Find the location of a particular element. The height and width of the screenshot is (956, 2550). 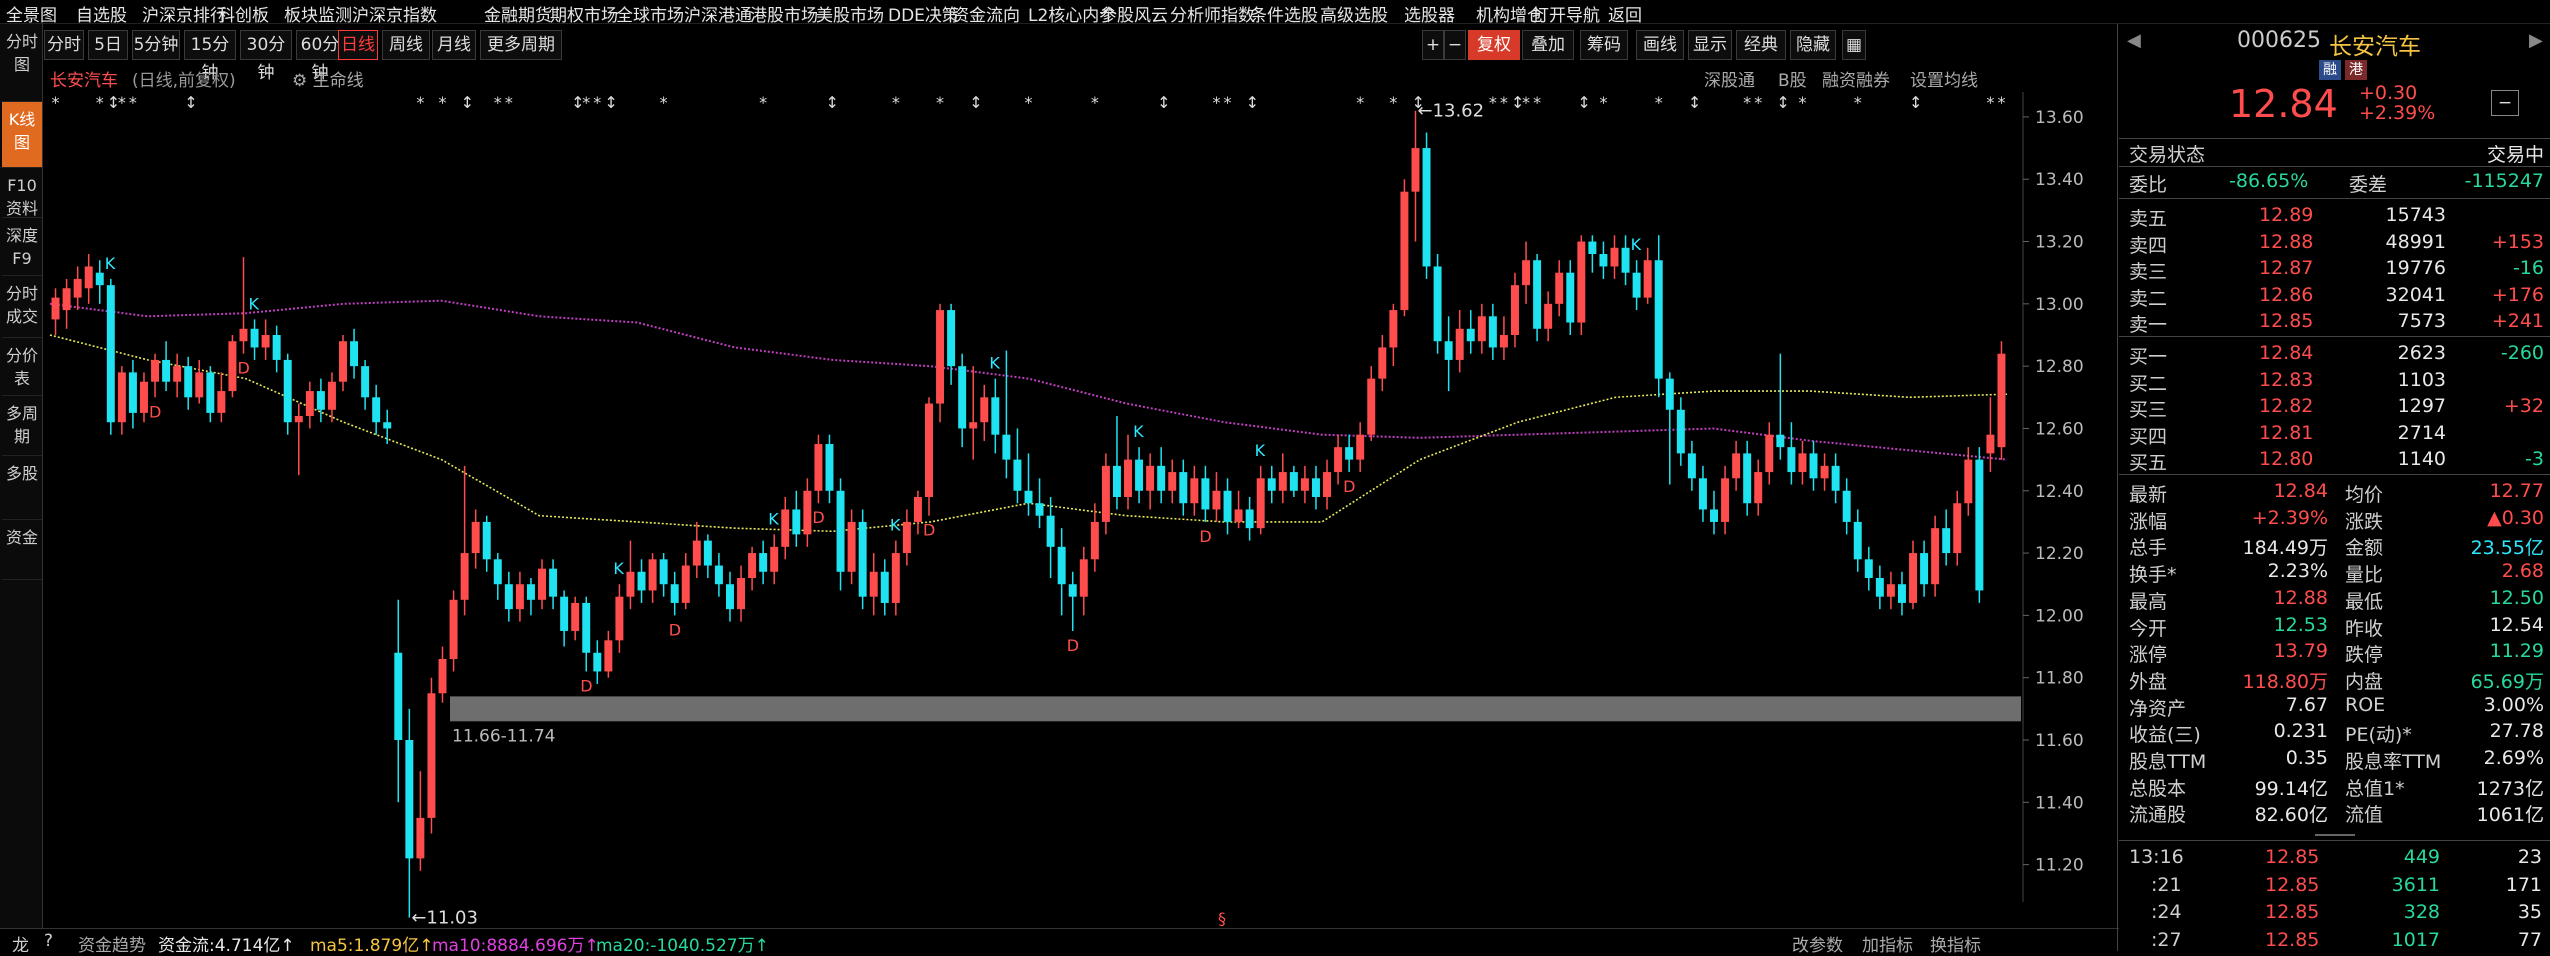

top-menu-item: 资金流向 is located at coordinates (986, 12).